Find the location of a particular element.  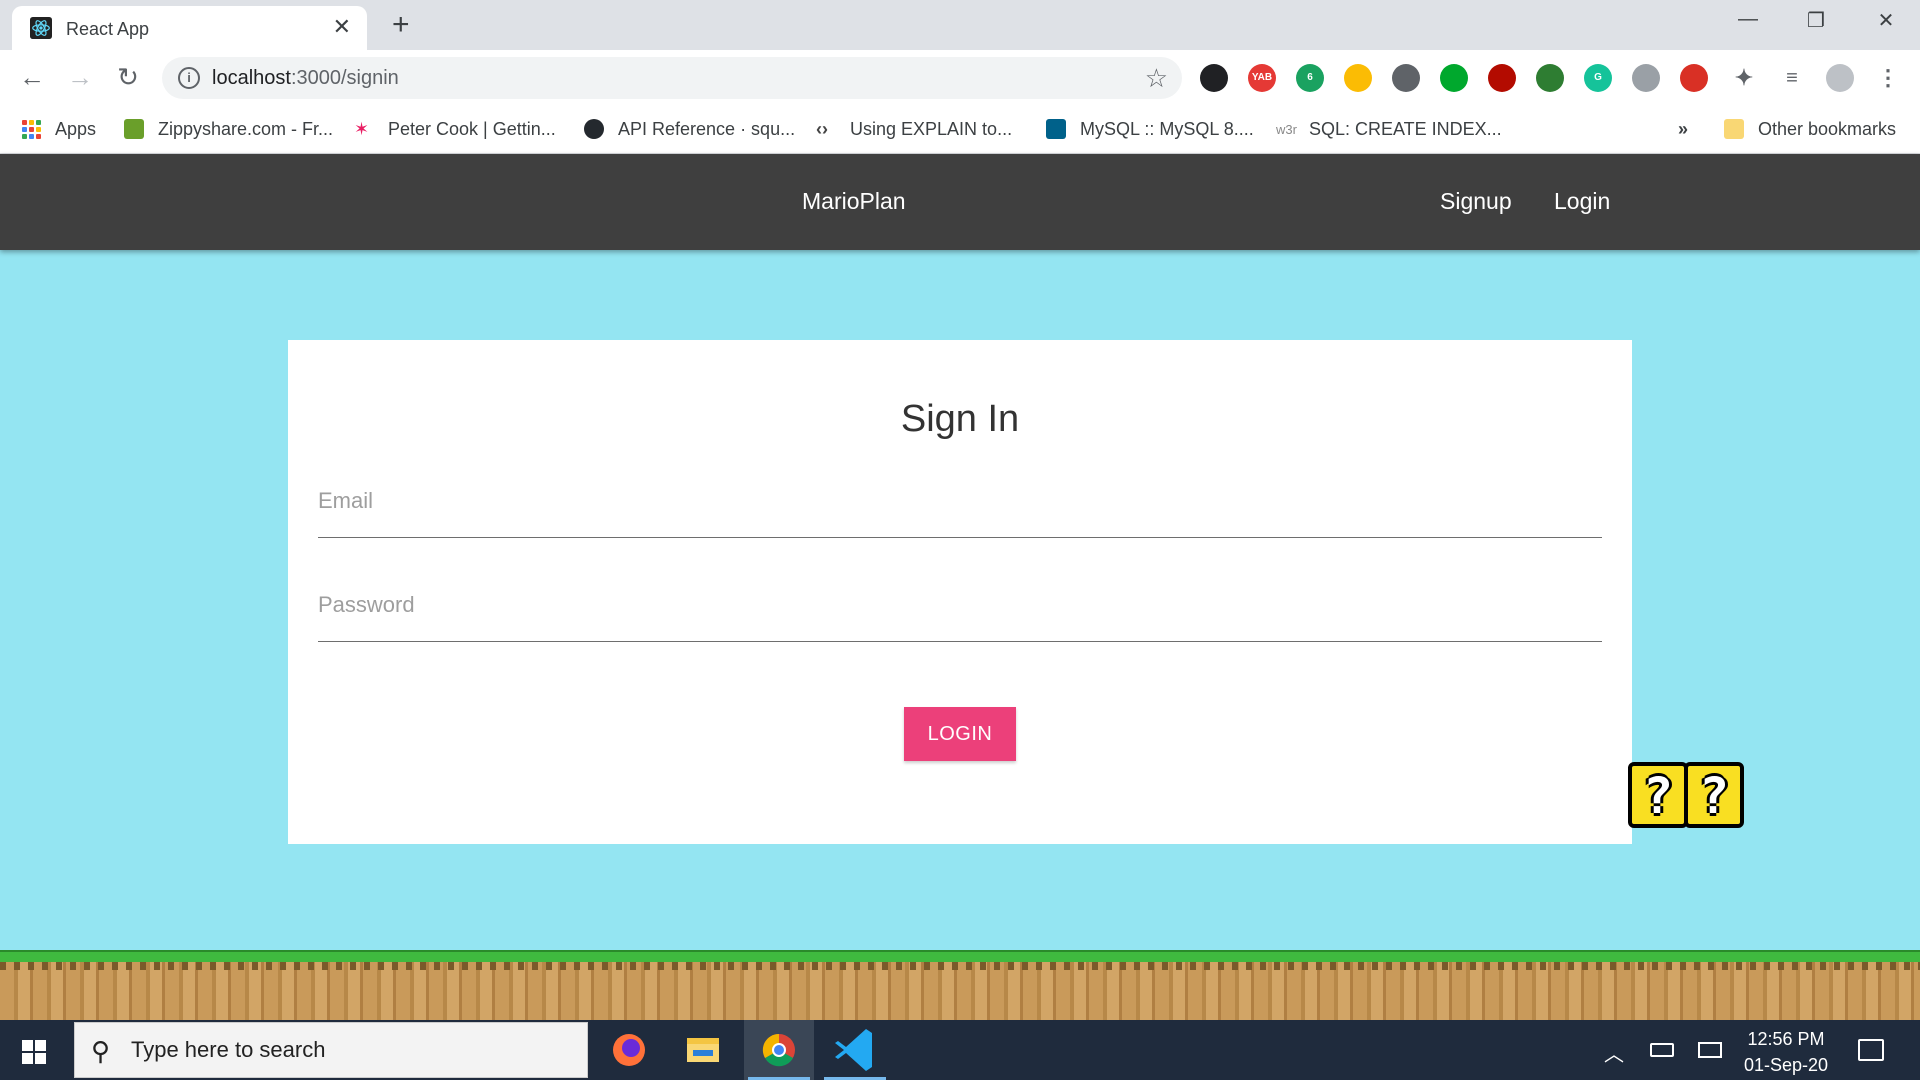

taskbar-search-box: ⚲ is located at coordinates (331, 1050).